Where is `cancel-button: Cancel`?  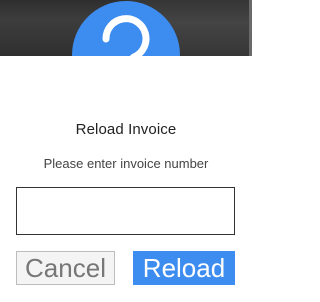
cancel-button: Cancel is located at coordinates (65, 268).